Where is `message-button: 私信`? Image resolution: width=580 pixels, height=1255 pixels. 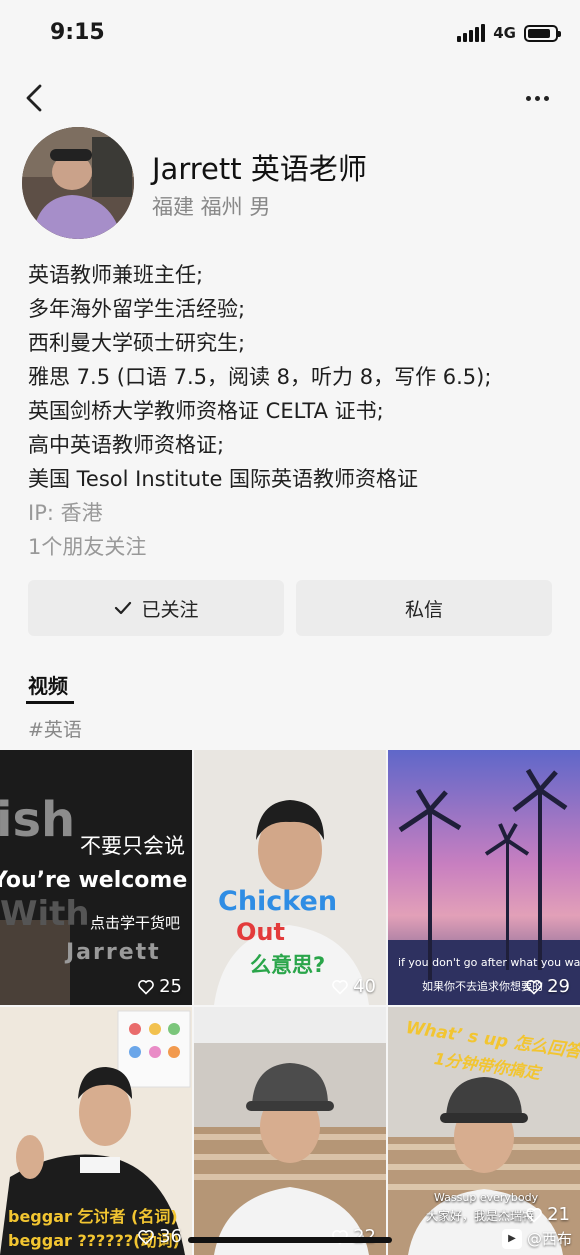 message-button: 私信 is located at coordinates (424, 608).